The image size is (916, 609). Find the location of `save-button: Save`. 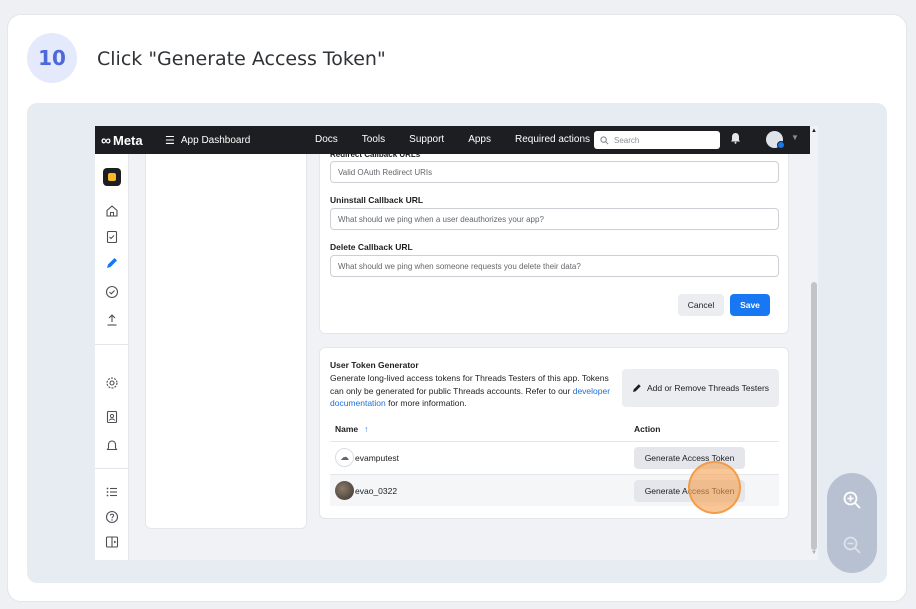

save-button: Save is located at coordinates (750, 305).